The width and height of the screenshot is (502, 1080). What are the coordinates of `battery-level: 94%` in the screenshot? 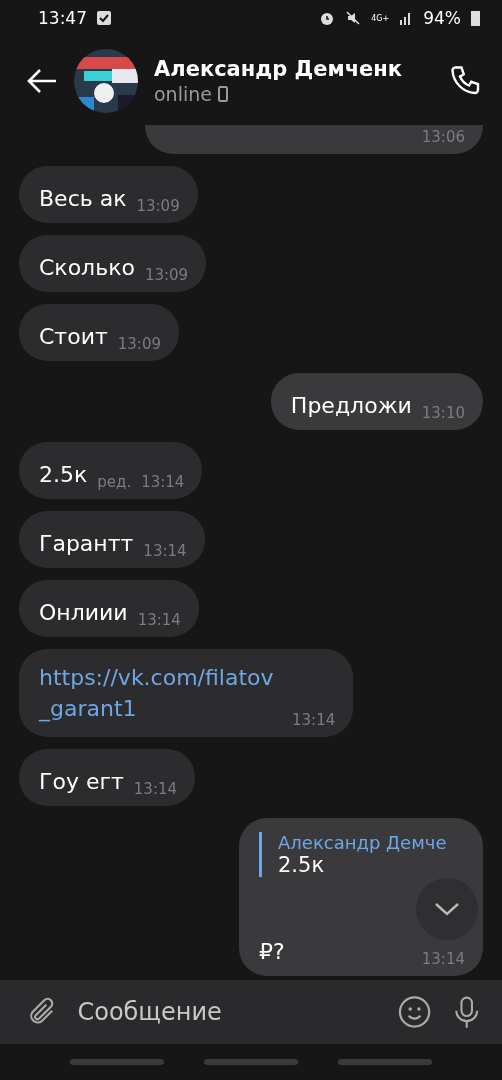 It's located at (442, 18).